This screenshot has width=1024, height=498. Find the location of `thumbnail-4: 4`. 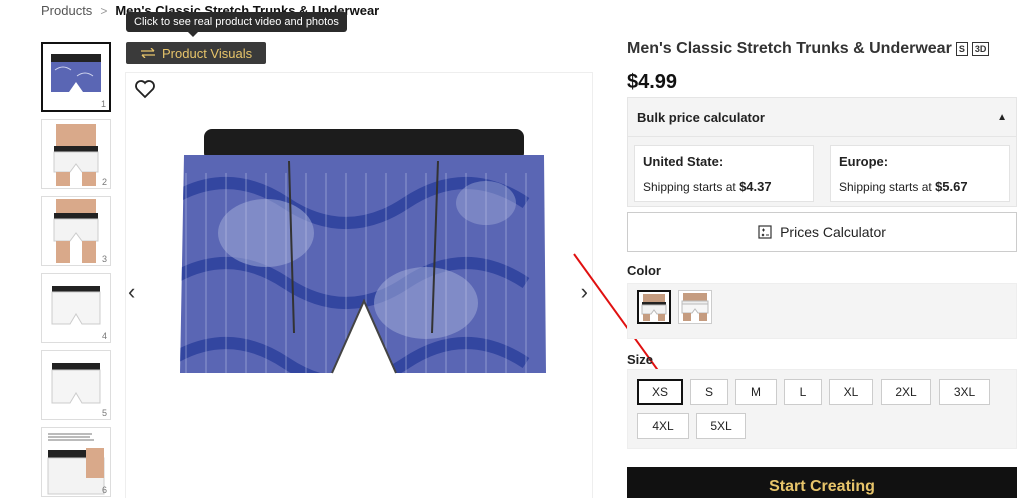

thumbnail-4: 4 is located at coordinates (76, 308).